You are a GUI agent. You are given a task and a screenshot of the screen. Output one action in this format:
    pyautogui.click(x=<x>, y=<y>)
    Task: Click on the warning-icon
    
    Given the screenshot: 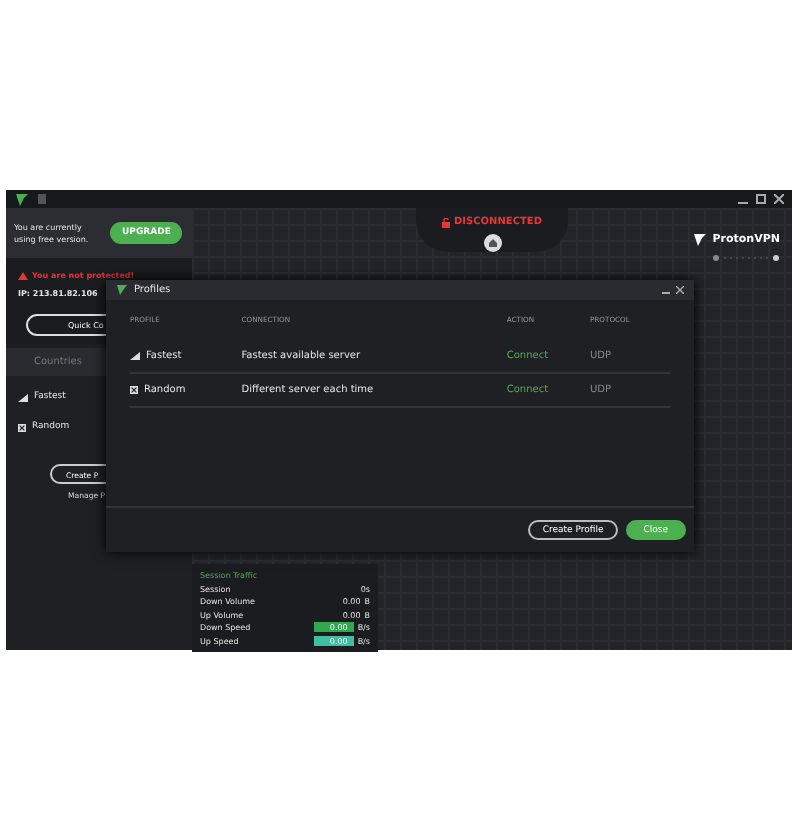 What is the action you would take?
    pyautogui.click(x=23, y=275)
    